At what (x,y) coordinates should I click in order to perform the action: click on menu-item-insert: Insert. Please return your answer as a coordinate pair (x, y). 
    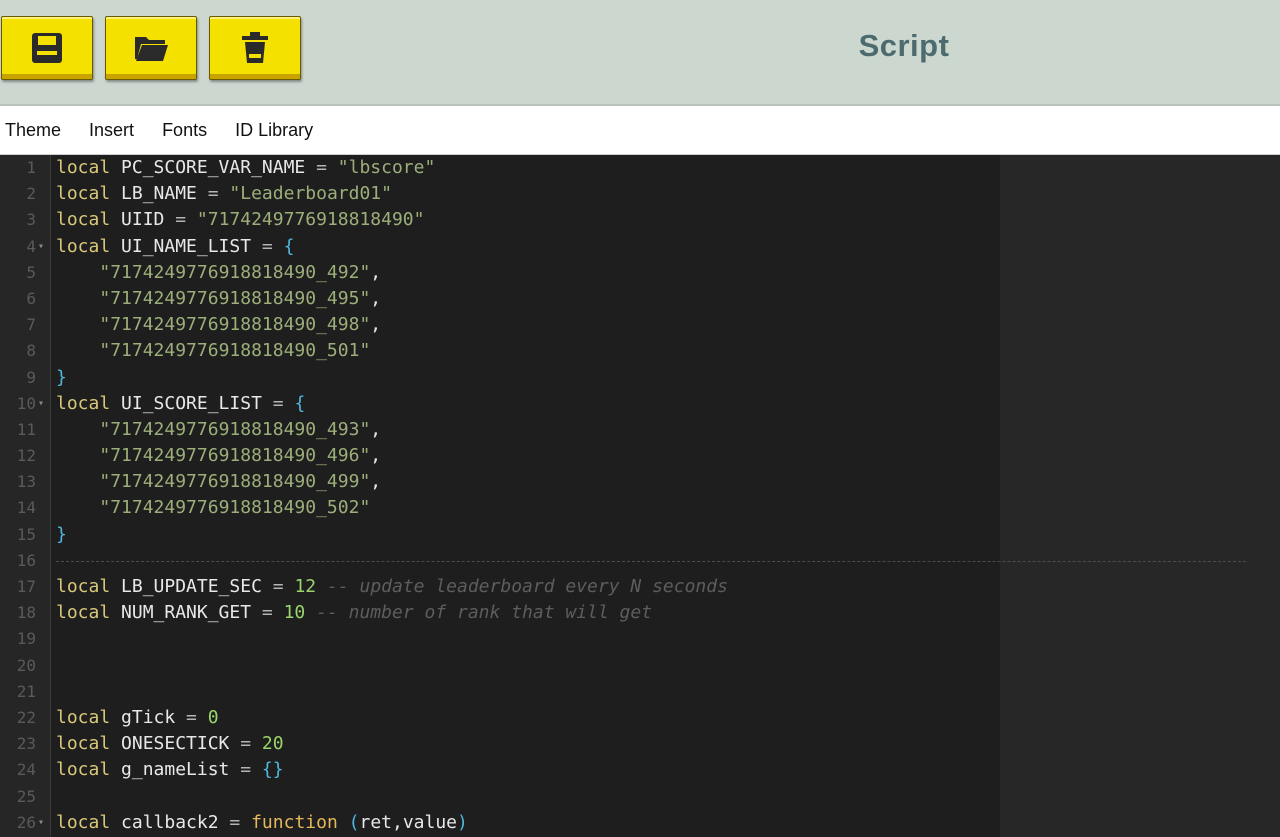
    Looking at the image, I should click on (116, 130).